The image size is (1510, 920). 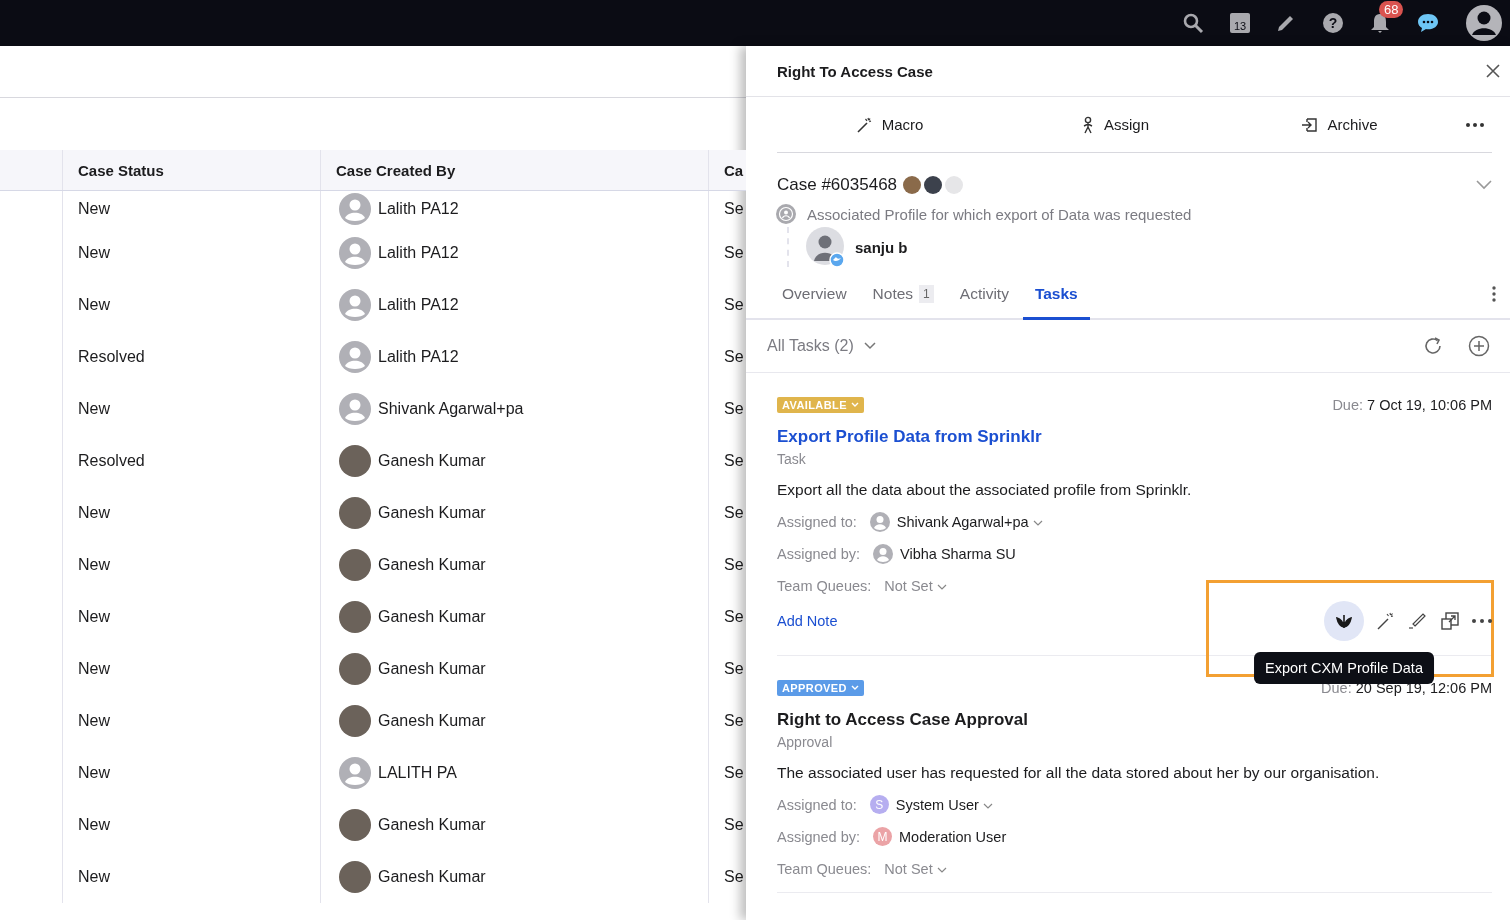 What do you see at coordinates (1310, 124) in the screenshot?
I see `archive-icon` at bounding box center [1310, 124].